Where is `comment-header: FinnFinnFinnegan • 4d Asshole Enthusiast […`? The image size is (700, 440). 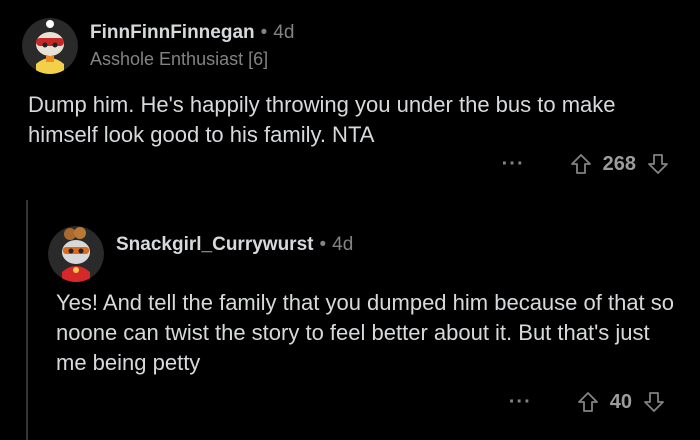
comment-header: FinnFinnFinnegan • 4d Asshole Enthusiast [… is located at coordinates (192, 46).